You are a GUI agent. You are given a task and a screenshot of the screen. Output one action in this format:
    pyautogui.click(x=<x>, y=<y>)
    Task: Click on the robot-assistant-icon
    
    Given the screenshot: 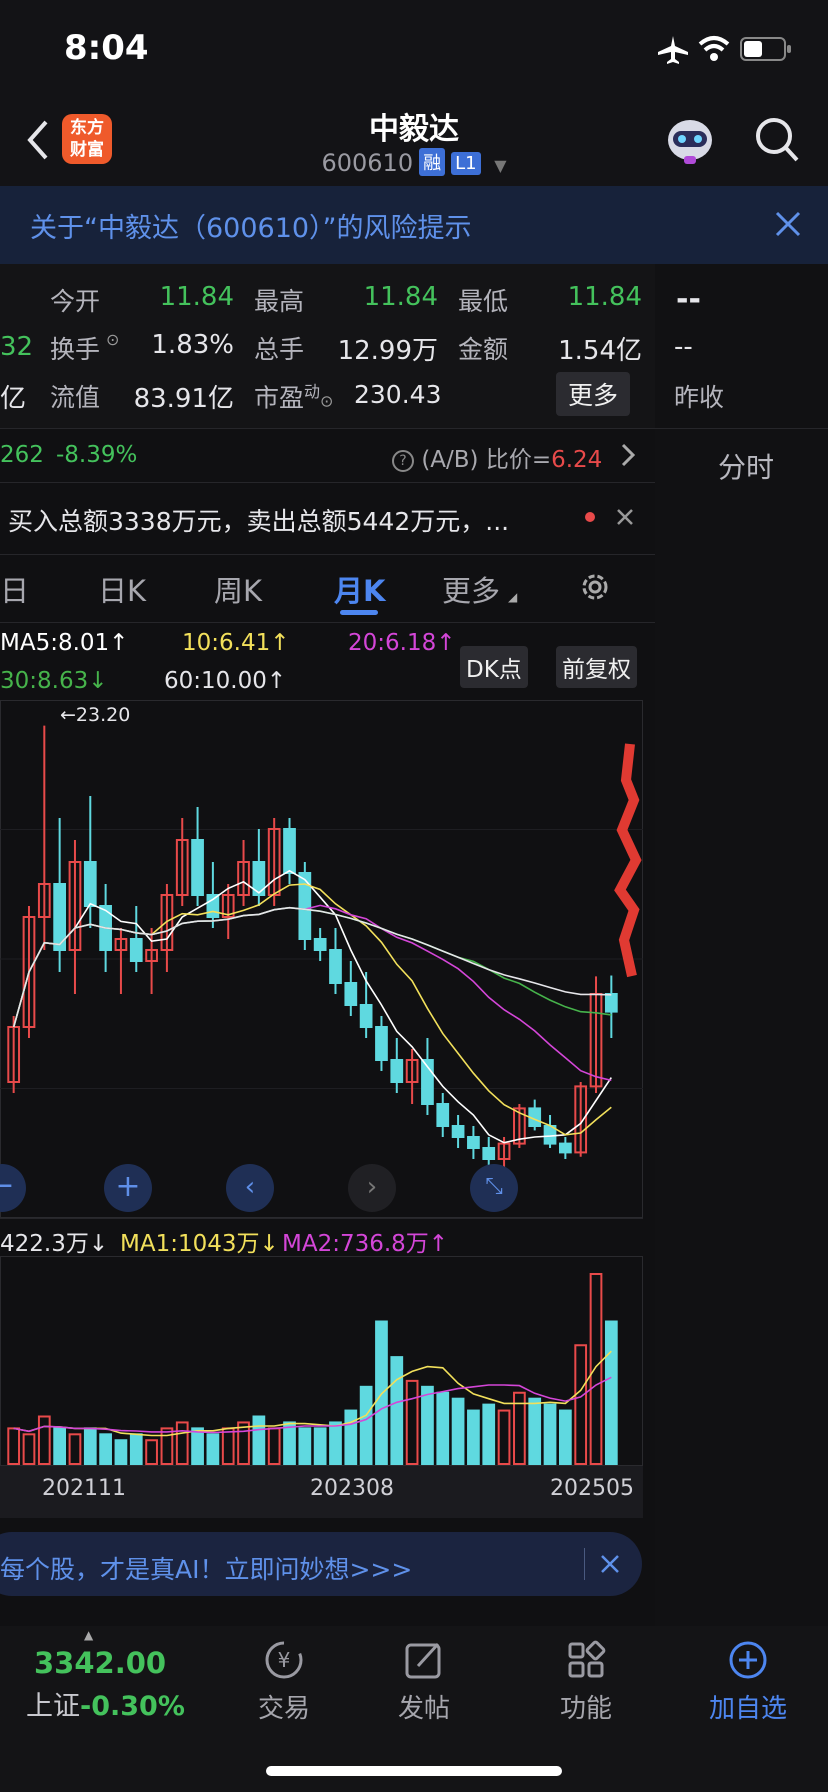 What is the action you would take?
    pyautogui.click(x=690, y=143)
    